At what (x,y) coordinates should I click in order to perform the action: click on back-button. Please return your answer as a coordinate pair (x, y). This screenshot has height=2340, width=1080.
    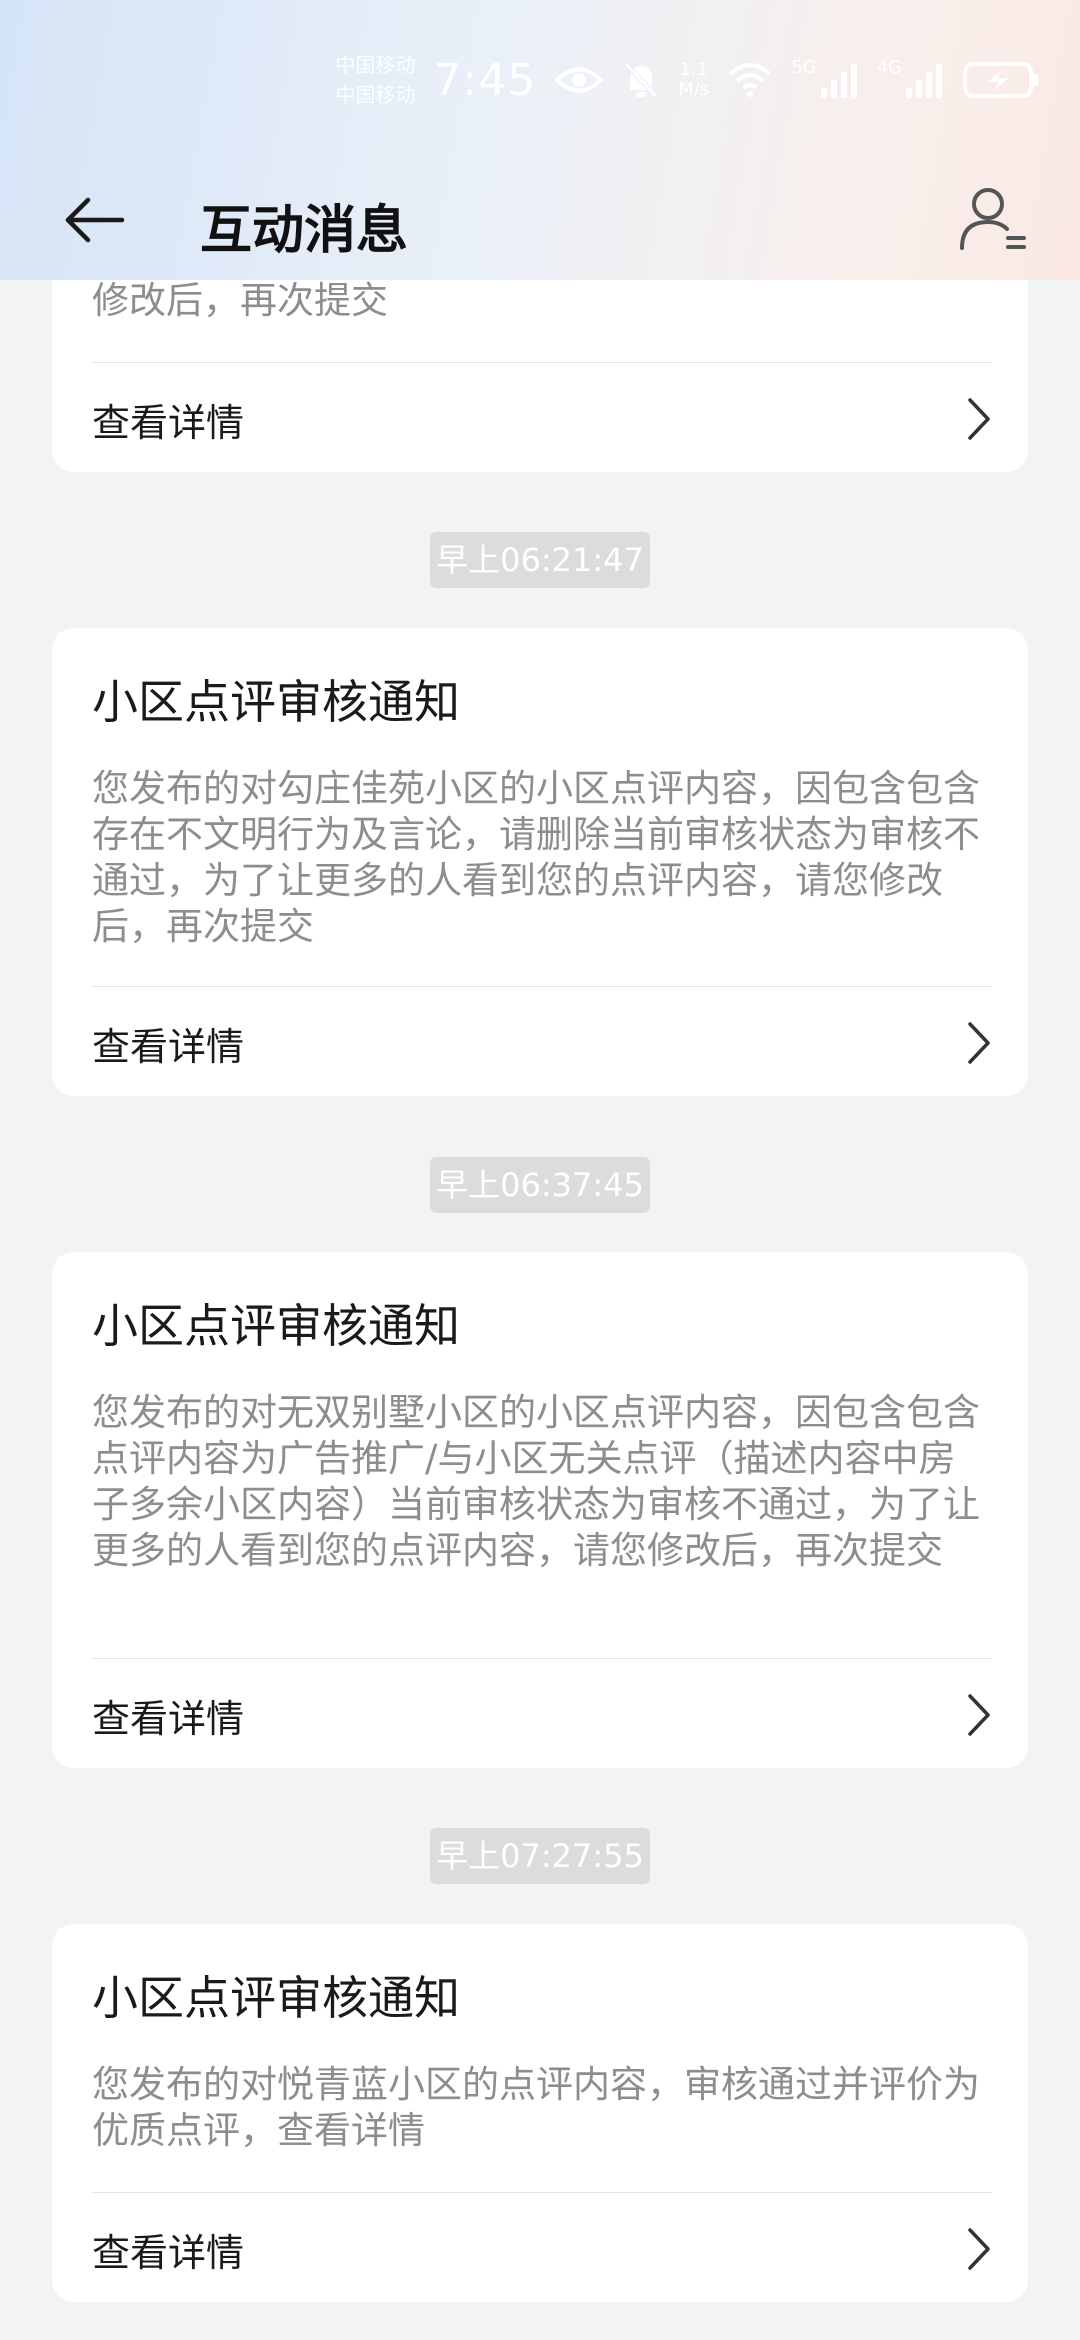
    Looking at the image, I should click on (97, 220).